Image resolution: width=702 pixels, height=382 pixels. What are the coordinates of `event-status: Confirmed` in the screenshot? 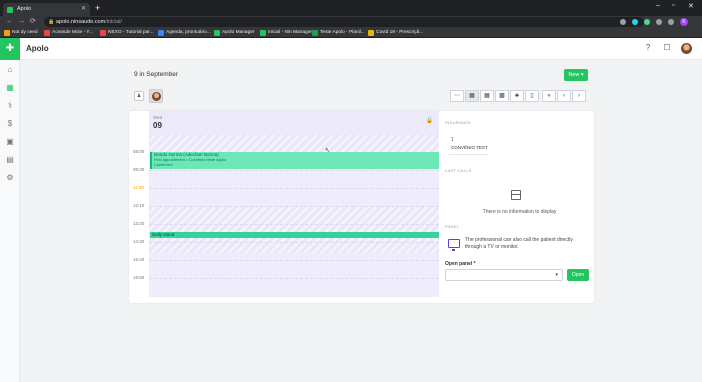 It's located at (163, 164).